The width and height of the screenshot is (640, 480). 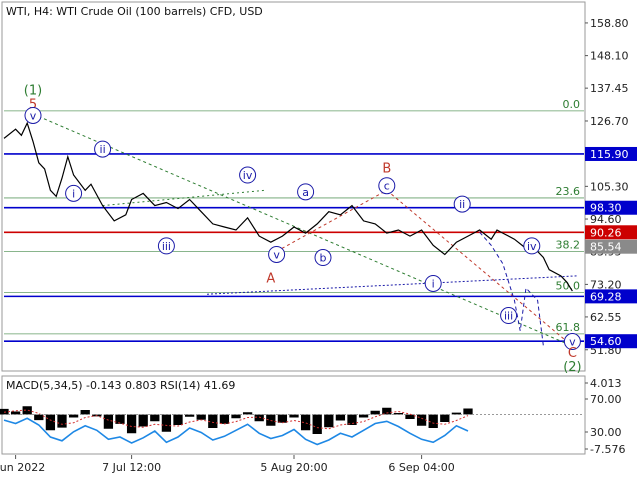 What do you see at coordinates (568, 191) in the screenshot?
I see `fib-label: 23.6` at bounding box center [568, 191].